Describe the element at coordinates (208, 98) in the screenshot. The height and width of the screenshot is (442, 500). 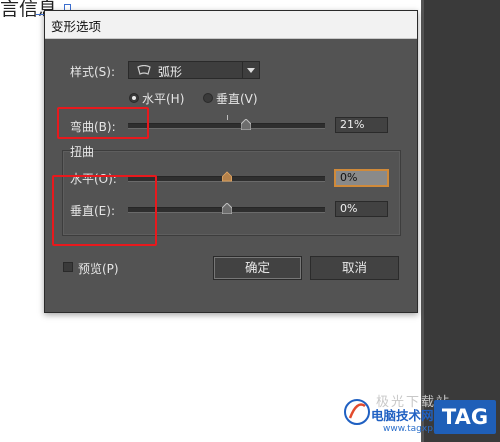
I see `vertical-radio` at that location.